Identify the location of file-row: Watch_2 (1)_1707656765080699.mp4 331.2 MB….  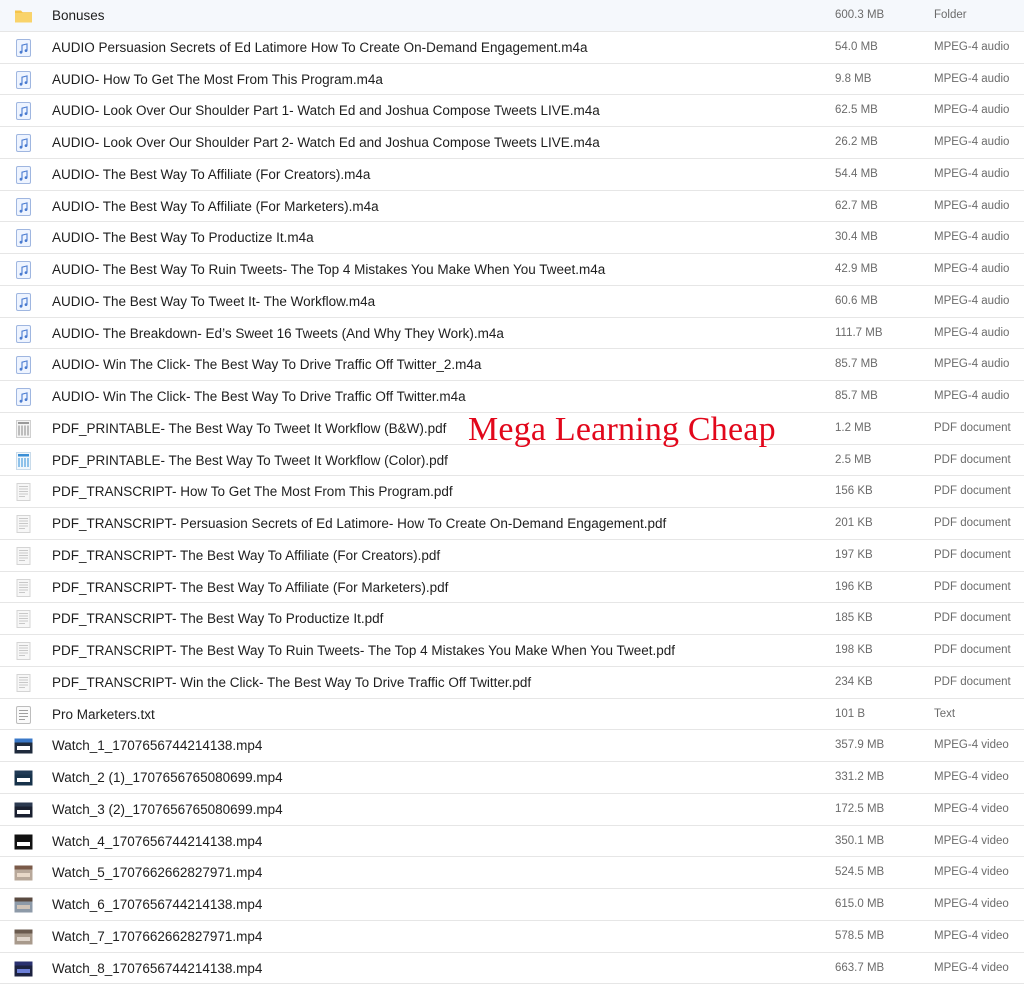
(512, 778).